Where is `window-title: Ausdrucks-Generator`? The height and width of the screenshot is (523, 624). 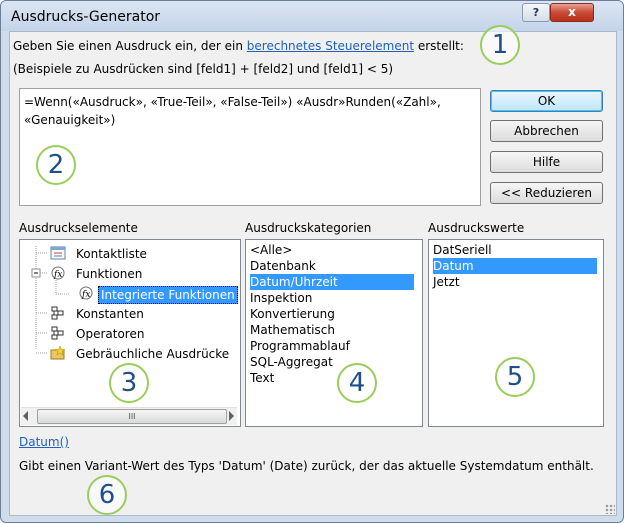
window-title: Ausdrucks-Generator is located at coordinates (86, 17).